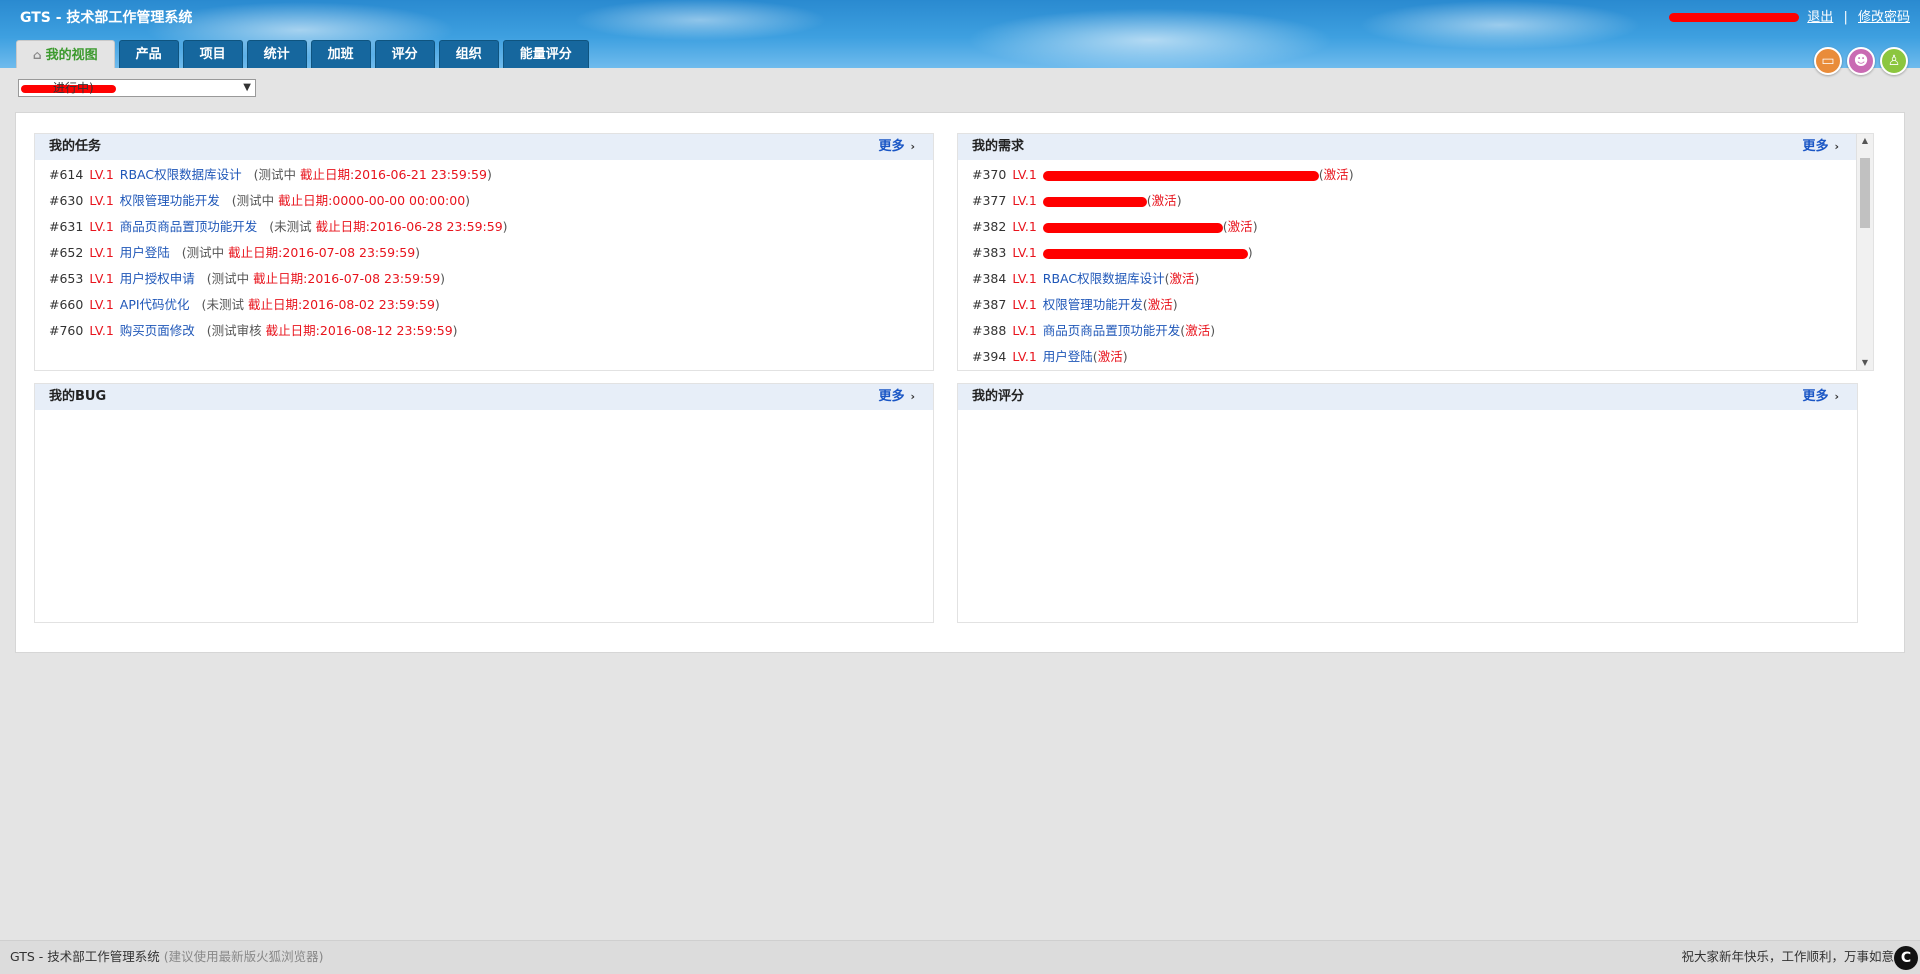 Image resolution: width=1920 pixels, height=974 pixels. I want to click on tab-product: 产品, so click(148, 54).